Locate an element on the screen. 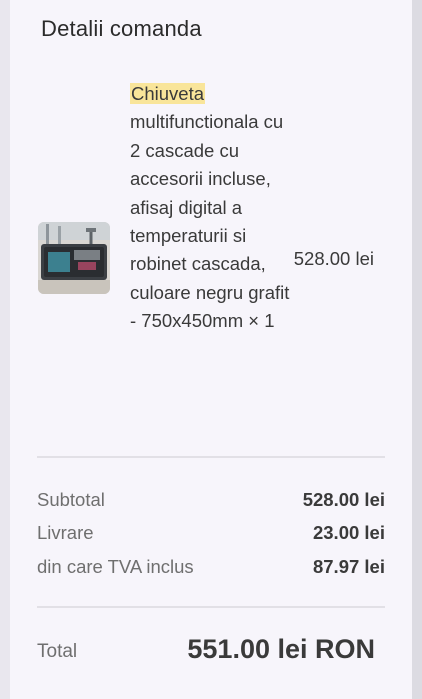  product-name-highlight: Chiuveta is located at coordinates (168, 93).